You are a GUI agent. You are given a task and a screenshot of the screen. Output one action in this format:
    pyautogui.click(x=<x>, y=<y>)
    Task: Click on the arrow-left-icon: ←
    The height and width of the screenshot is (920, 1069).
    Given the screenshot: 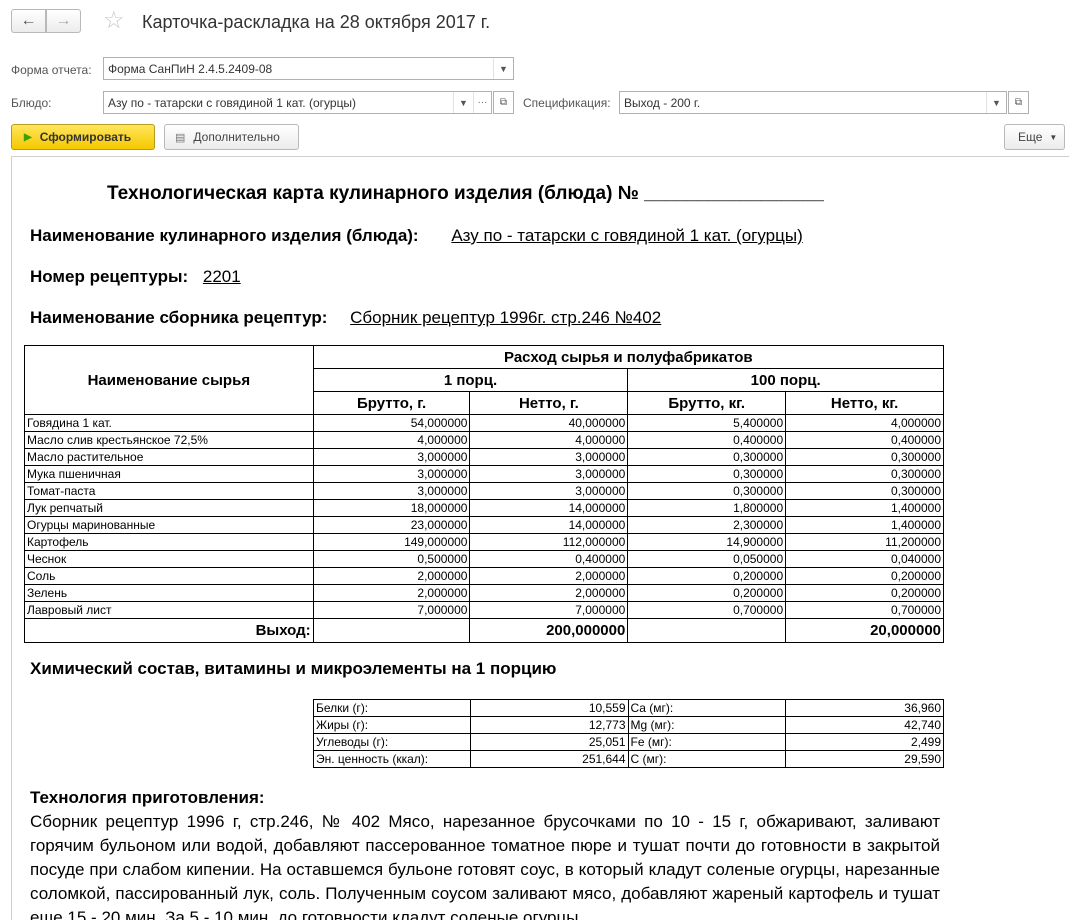 What is the action you would take?
    pyautogui.click(x=28, y=20)
    